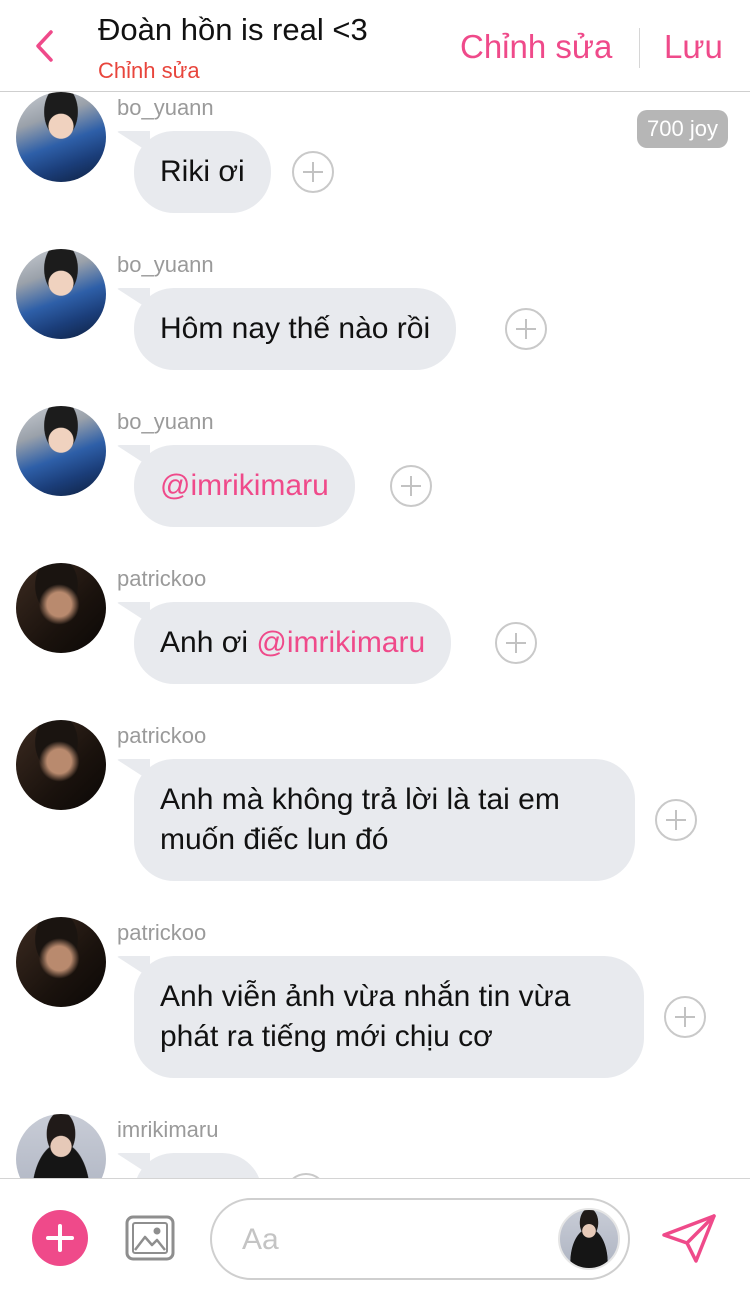  I want to click on message-text-line: phát ra tiếng mới chịu cơ, so click(326, 1036).